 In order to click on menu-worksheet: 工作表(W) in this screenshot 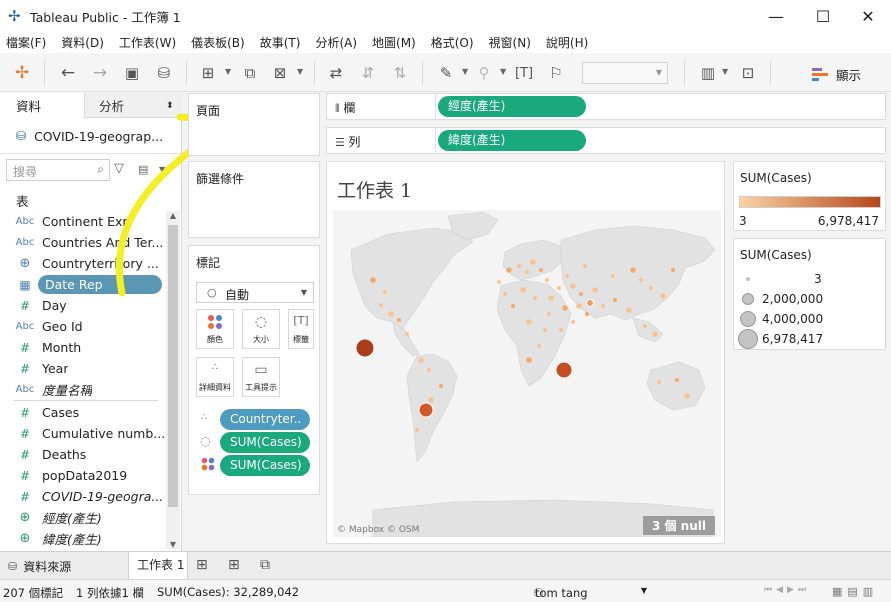, I will do `click(147, 42)`.